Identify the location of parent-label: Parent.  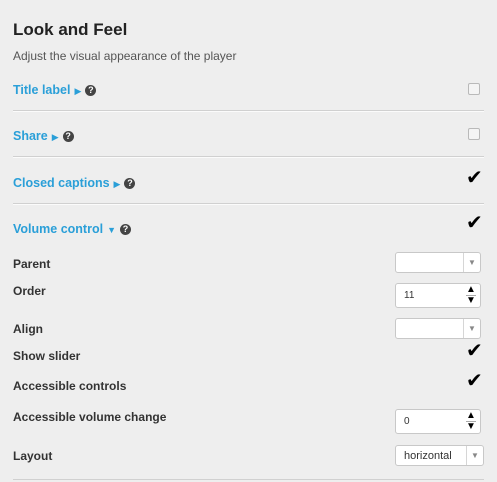
(32, 264).